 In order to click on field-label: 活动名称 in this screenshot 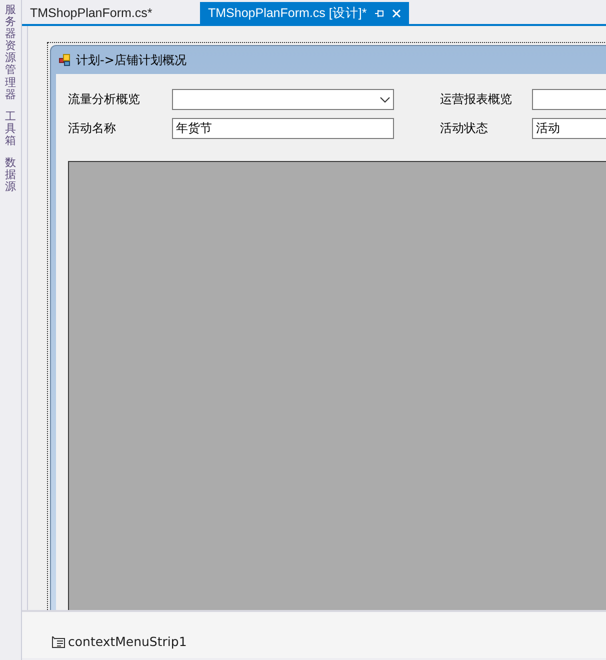, I will do `click(92, 128)`.